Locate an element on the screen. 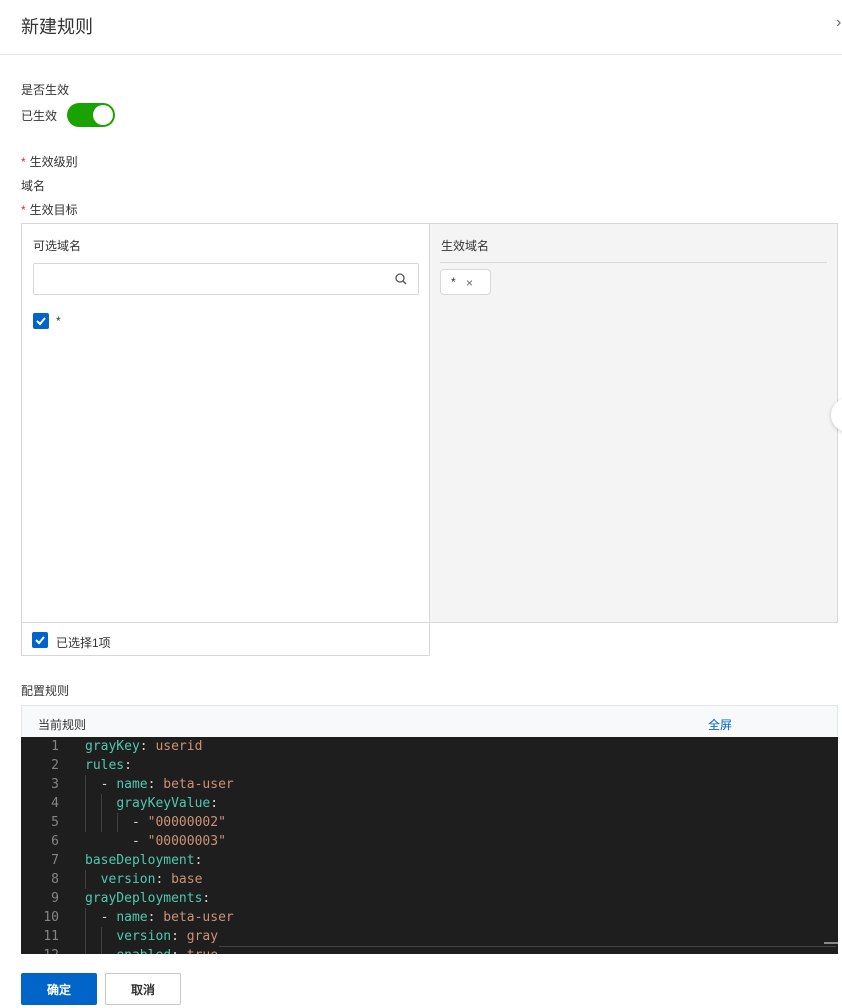 Image resolution: width=842 pixels, height=1008 pixels. tag-label: * is located at coordinates (453, 282).